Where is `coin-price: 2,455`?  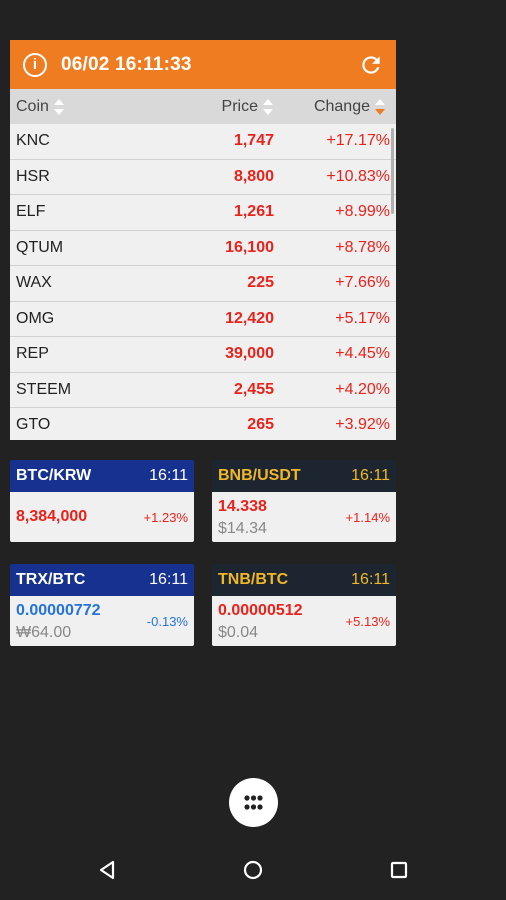
coin-price: 2,455 is located at coordinates (253, 389).